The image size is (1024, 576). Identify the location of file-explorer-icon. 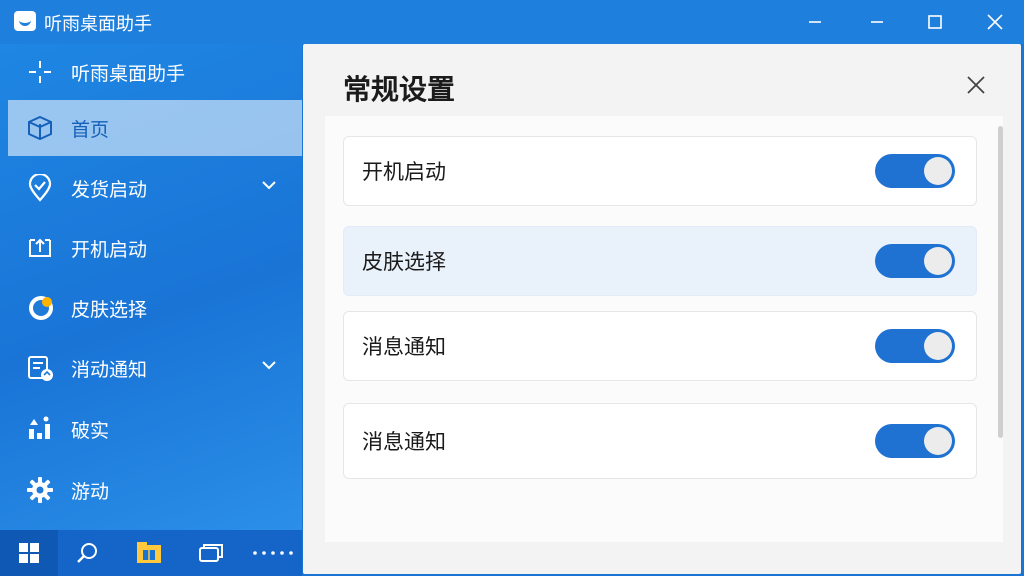
(149, 552).